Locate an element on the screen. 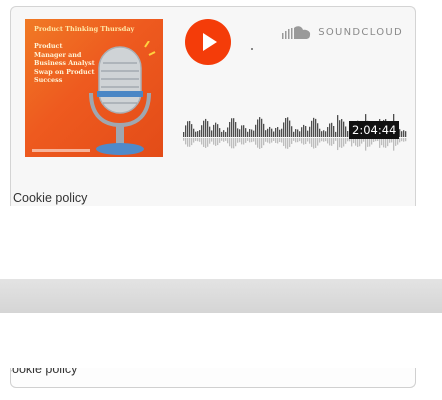  duration-badge: 2:04:44 is located at coordinates (374, 130).